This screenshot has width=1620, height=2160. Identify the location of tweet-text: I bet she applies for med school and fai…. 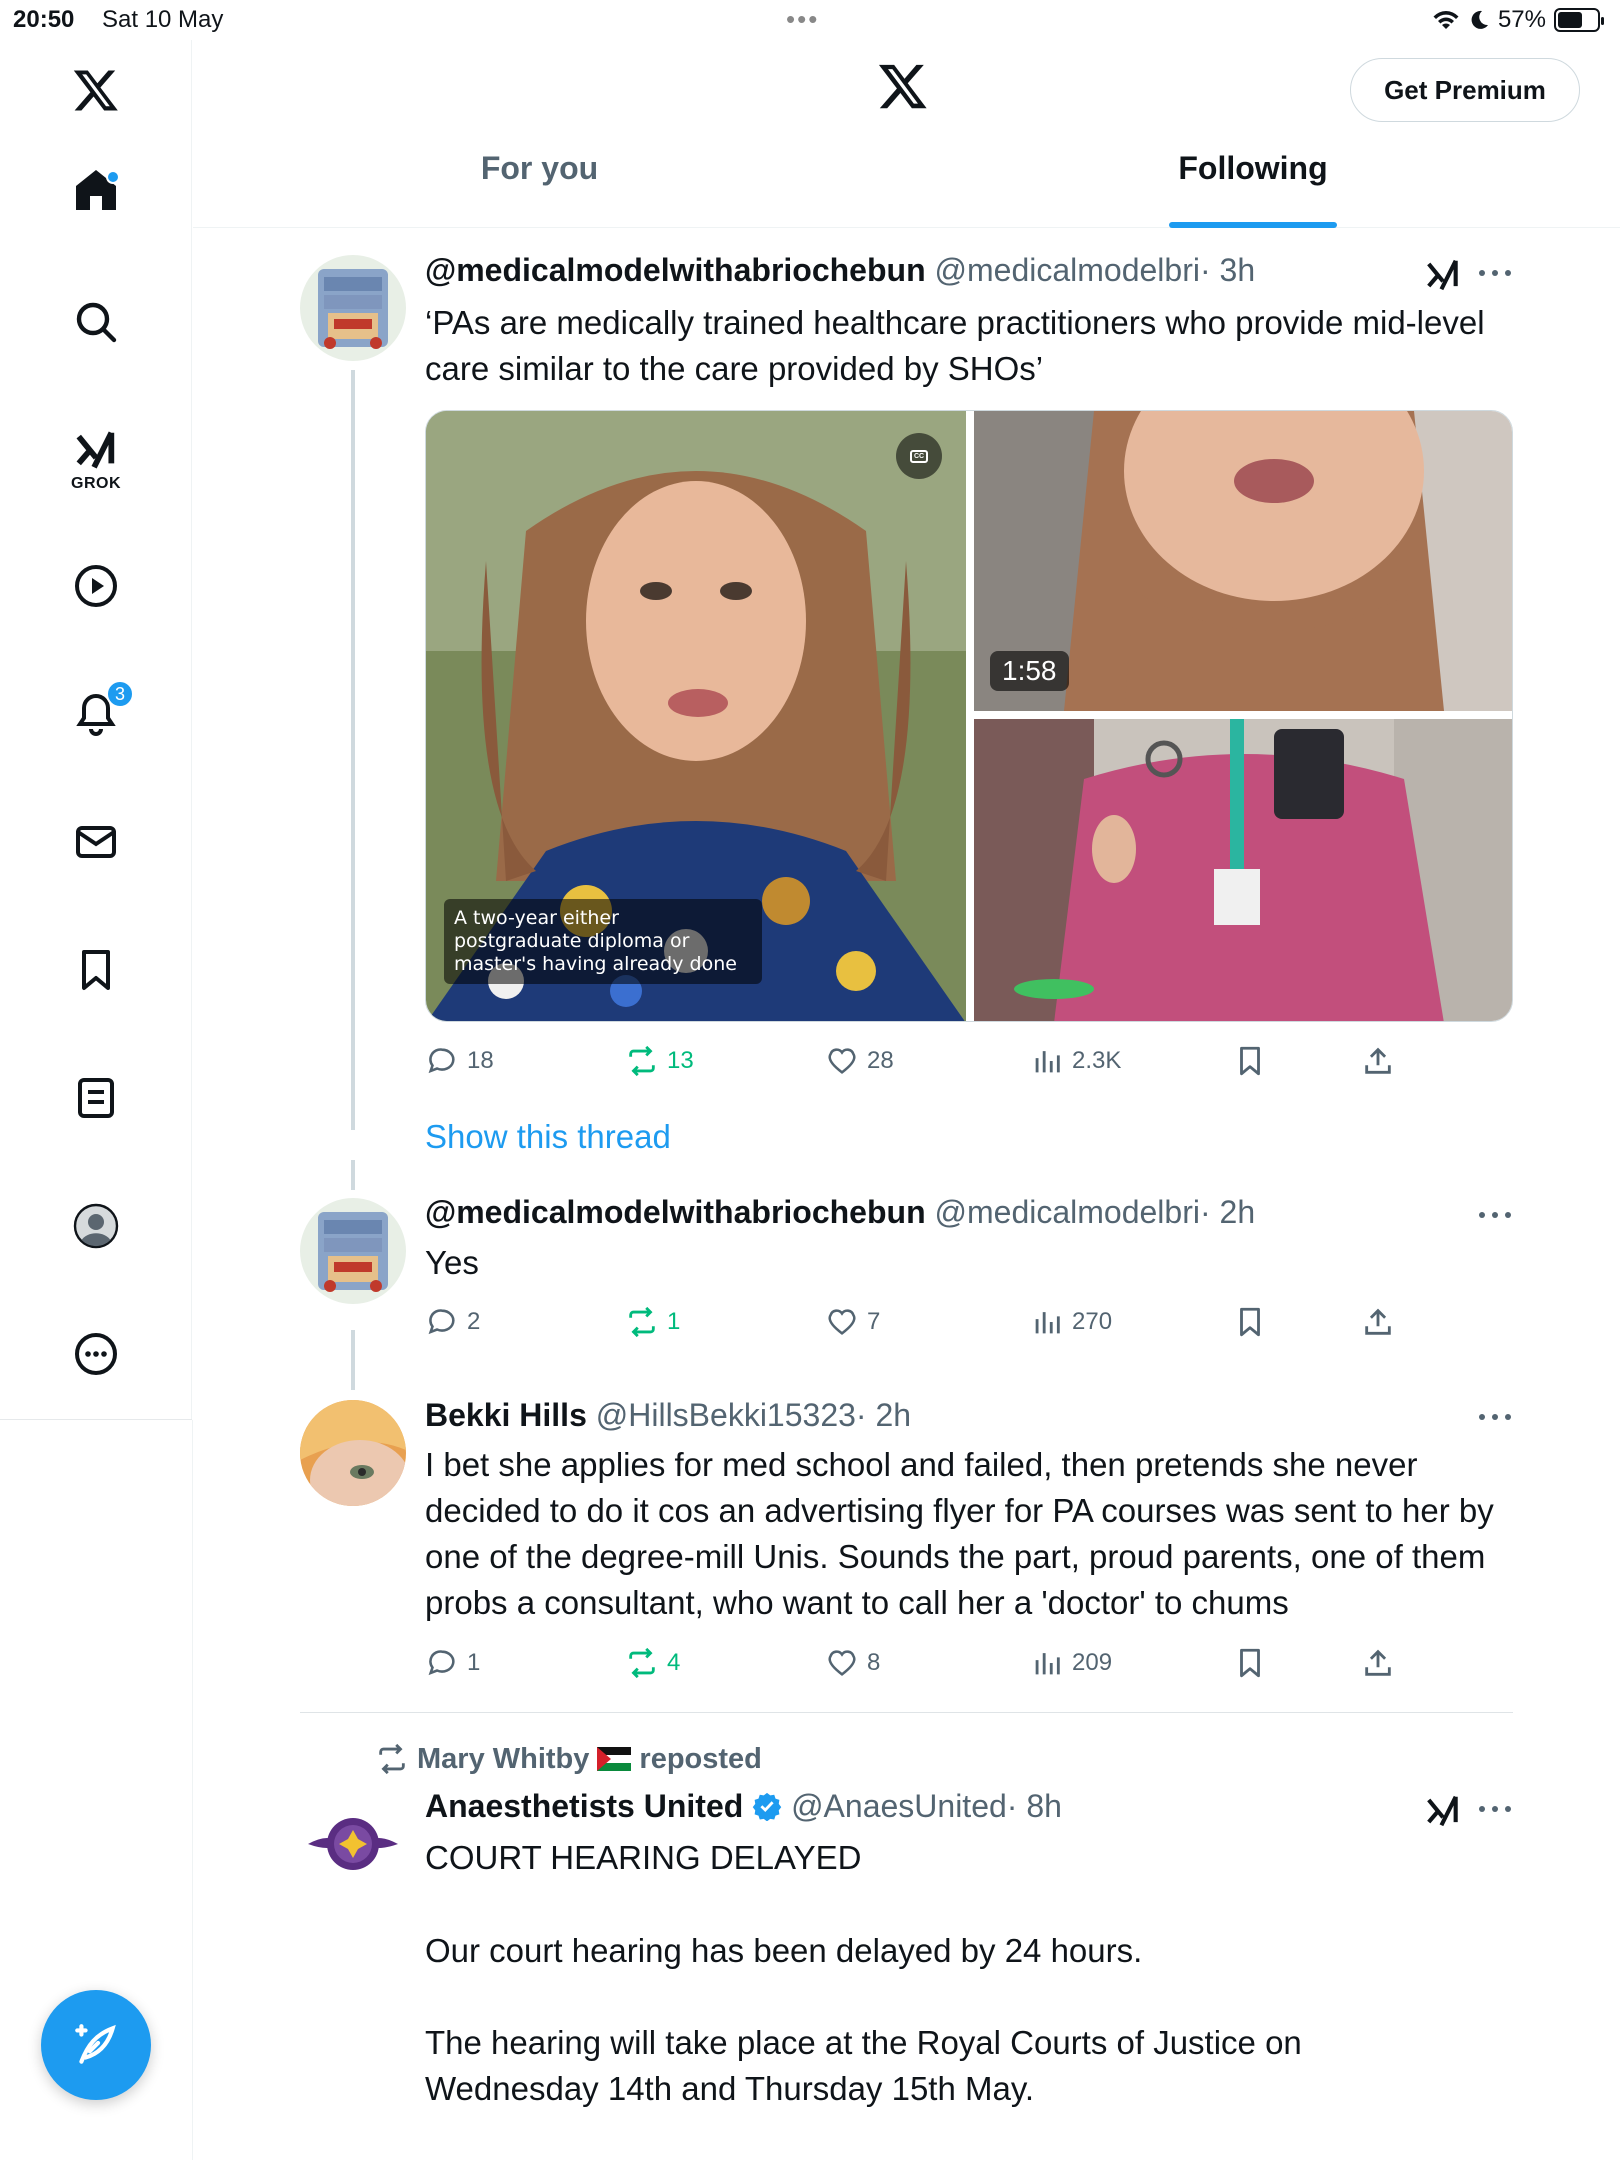
(959, 1533).